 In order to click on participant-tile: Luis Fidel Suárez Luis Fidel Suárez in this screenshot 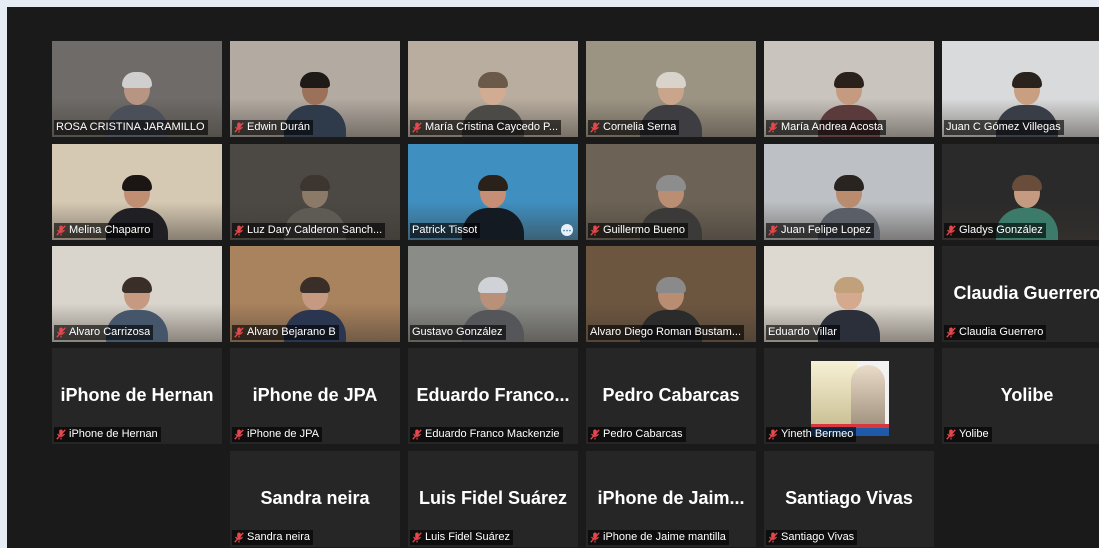, I will do `click(493, 499)`.